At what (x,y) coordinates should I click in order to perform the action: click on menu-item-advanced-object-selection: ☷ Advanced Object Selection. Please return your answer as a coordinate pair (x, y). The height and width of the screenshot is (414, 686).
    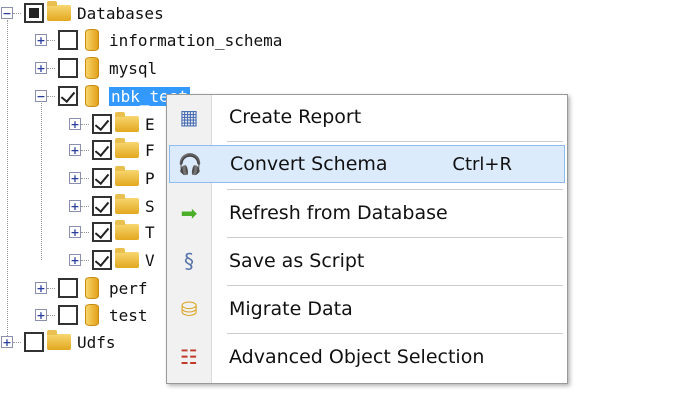
    Looking at the image, I should click on (367, 357).